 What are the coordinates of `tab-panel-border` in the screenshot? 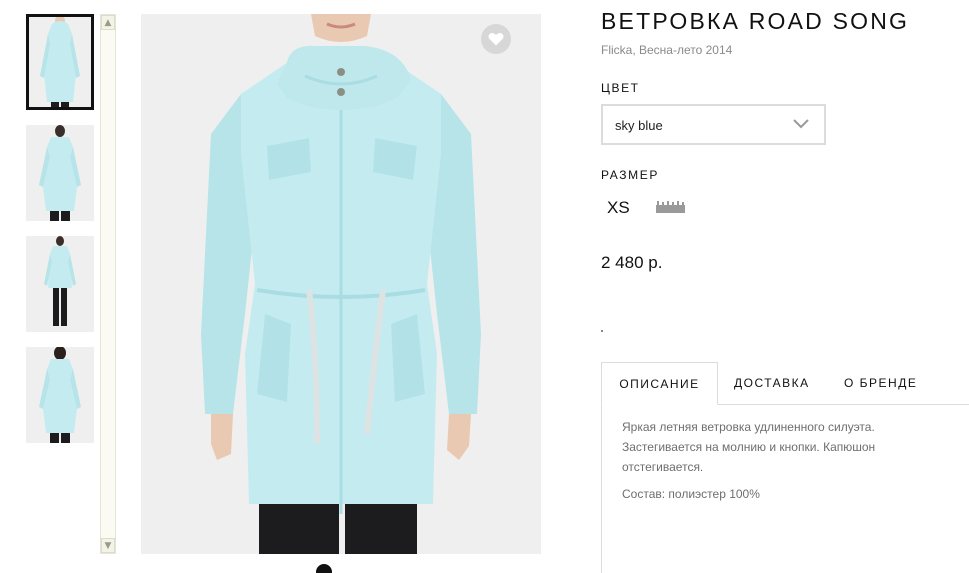 It's located at (601, 488).